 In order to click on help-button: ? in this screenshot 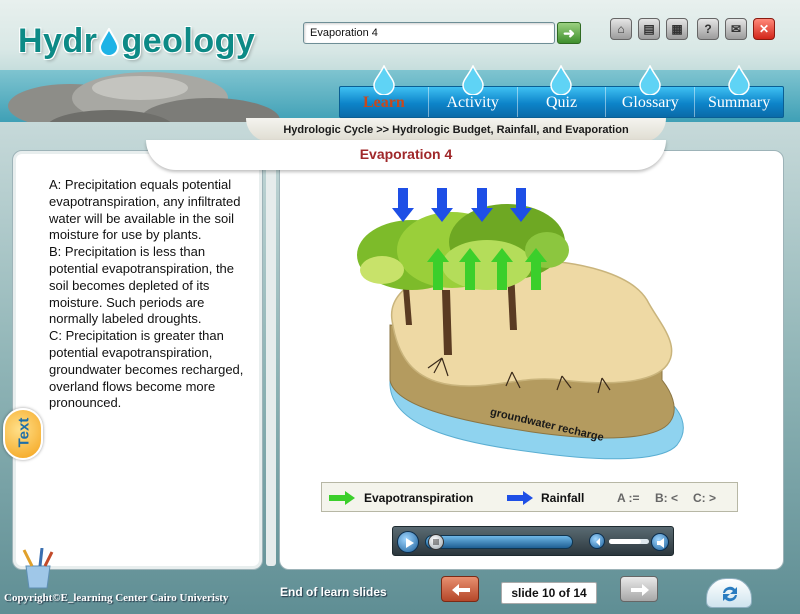, I will do `click(708, 29)`.